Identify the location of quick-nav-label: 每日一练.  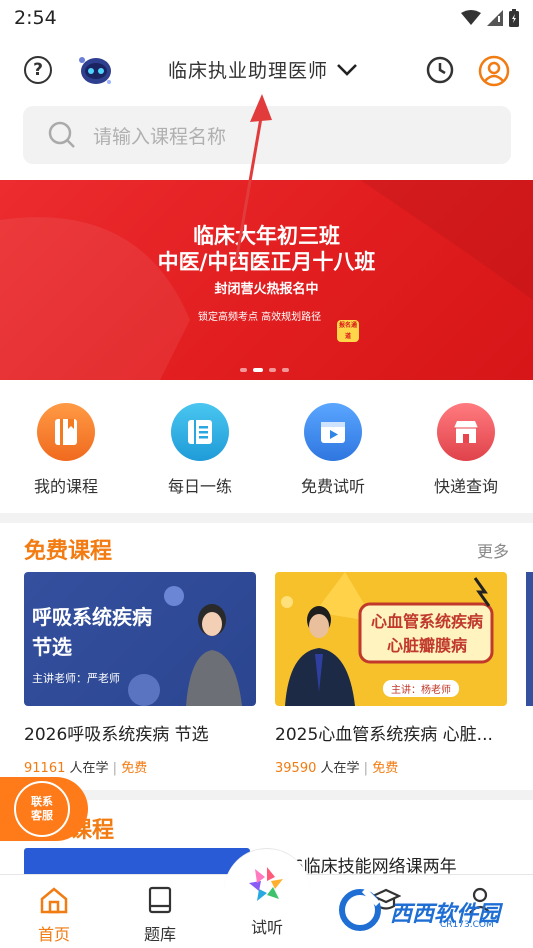
(199, 486).